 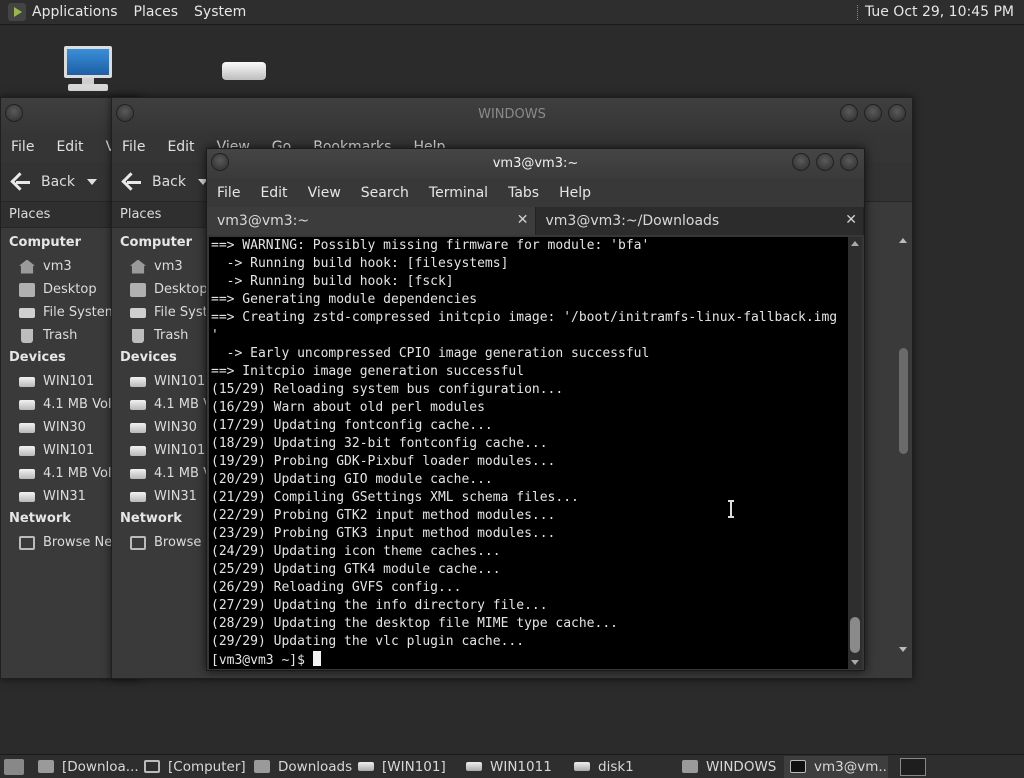 I want to click on text-cursor-icon, so click(x=731, y=509).